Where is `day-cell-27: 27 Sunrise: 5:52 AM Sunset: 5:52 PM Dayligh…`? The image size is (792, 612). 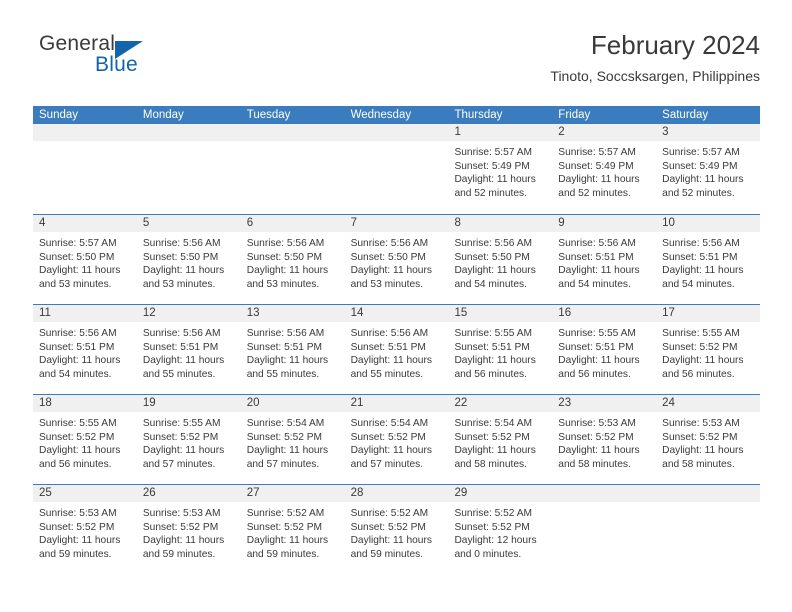 day-cell-27: 27 Sunrise: 5:52 AM Sunset: 5:52 PM Dayligh… is located at coordinates (292, 529).